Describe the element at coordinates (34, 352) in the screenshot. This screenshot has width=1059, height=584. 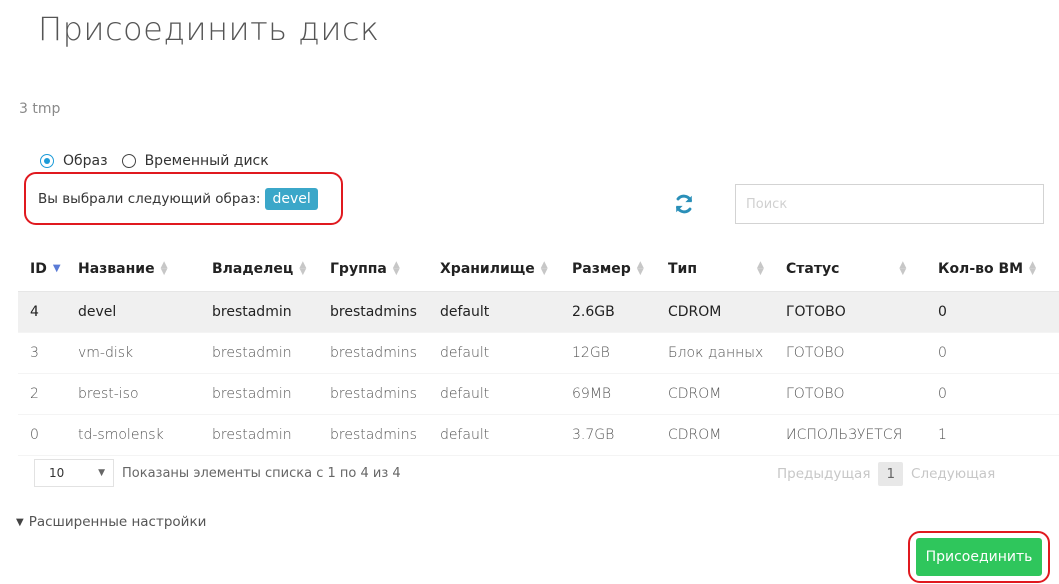
I see `cell-id: 3` at that location.